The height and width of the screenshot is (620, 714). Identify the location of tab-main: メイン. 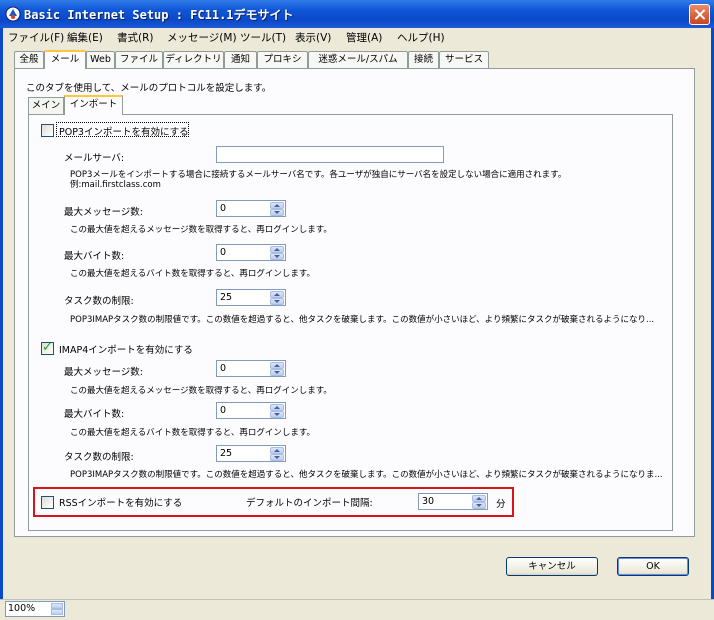
(46, 105).